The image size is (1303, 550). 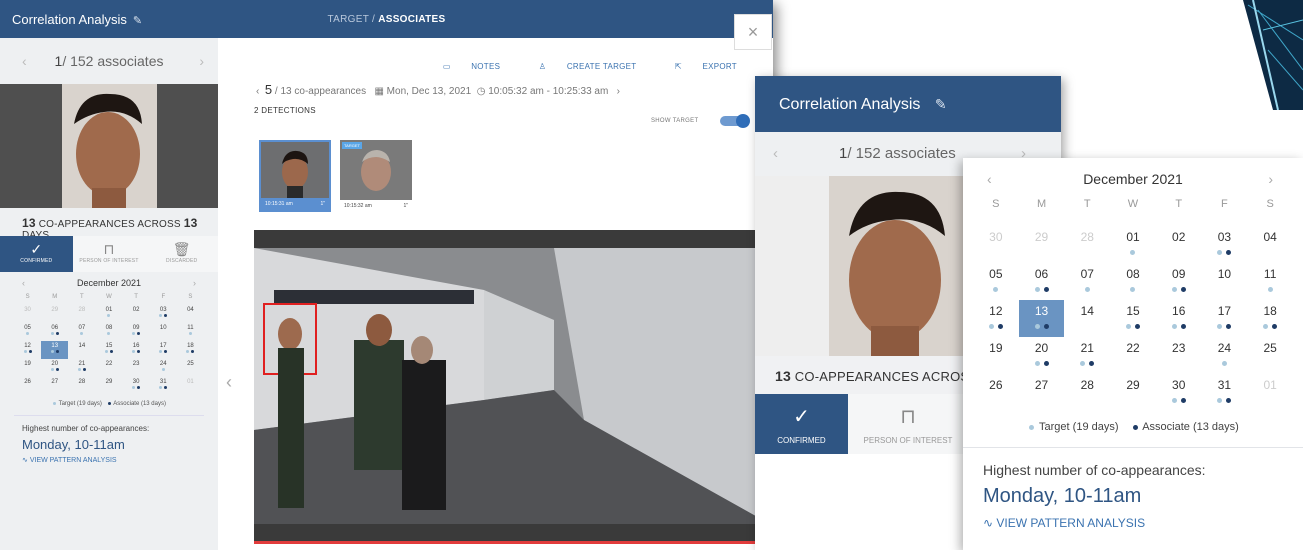 I want to click on overlay-pattern-analysis-link: ∿ VIEW PATTERN ANALYSIS, so click(x=1143, y=523).